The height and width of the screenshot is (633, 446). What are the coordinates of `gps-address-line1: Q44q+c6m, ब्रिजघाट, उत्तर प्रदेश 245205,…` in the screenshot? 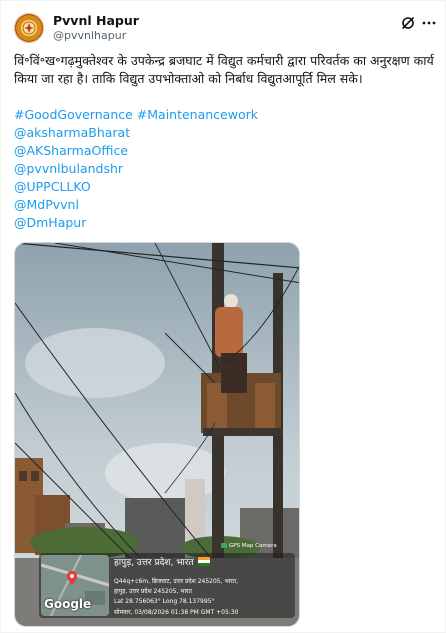 It's located at (176, 581).